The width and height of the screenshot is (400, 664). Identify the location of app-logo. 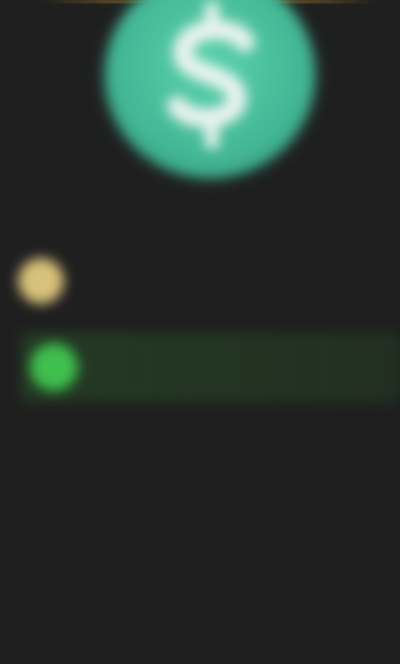
(210, 89).